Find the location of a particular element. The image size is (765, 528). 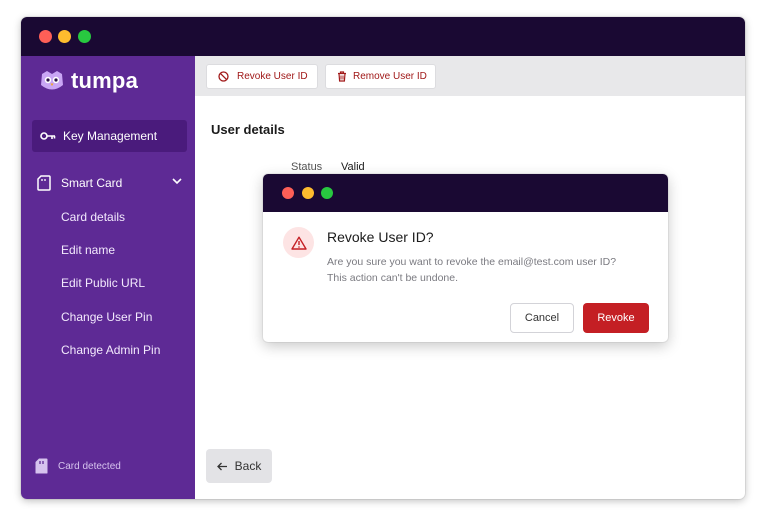

app-name: tumpa is located at coordinates (104, 80).